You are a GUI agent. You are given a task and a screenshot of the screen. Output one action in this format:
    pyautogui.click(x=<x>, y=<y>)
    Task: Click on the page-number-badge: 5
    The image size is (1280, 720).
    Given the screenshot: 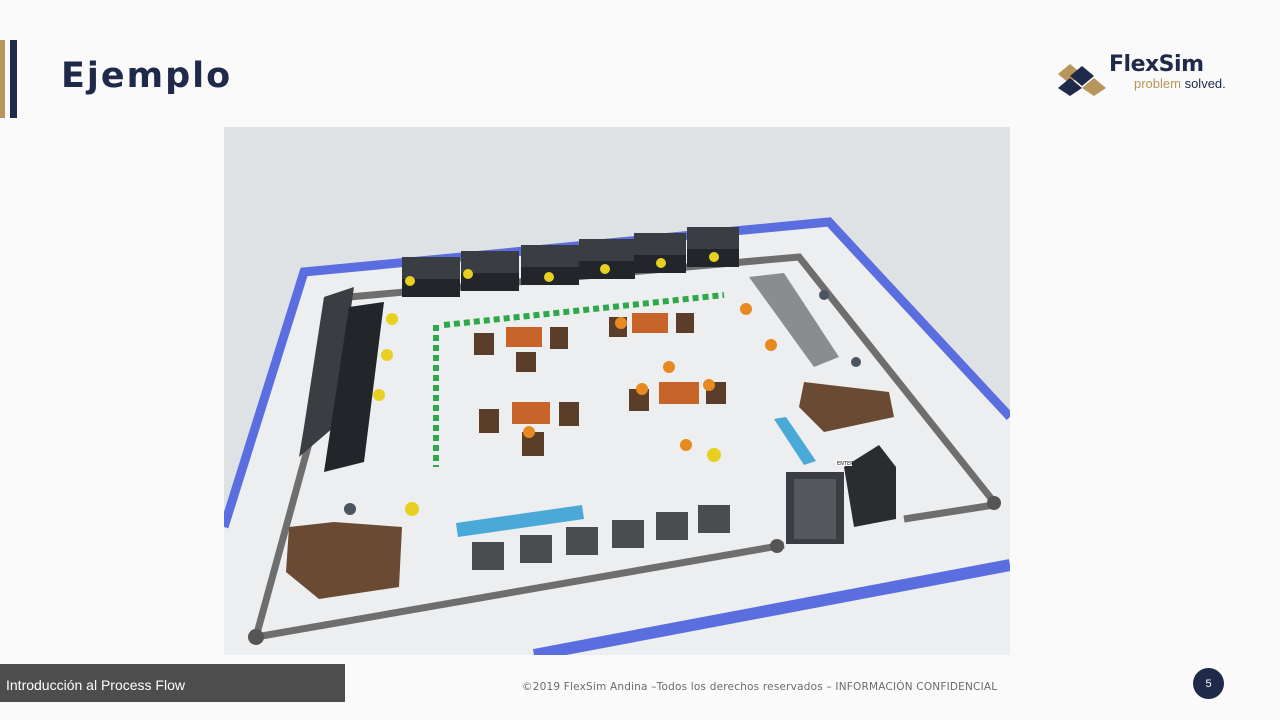 What is the action you would take?
    pyautogui.click(x=1208, y=683)
    